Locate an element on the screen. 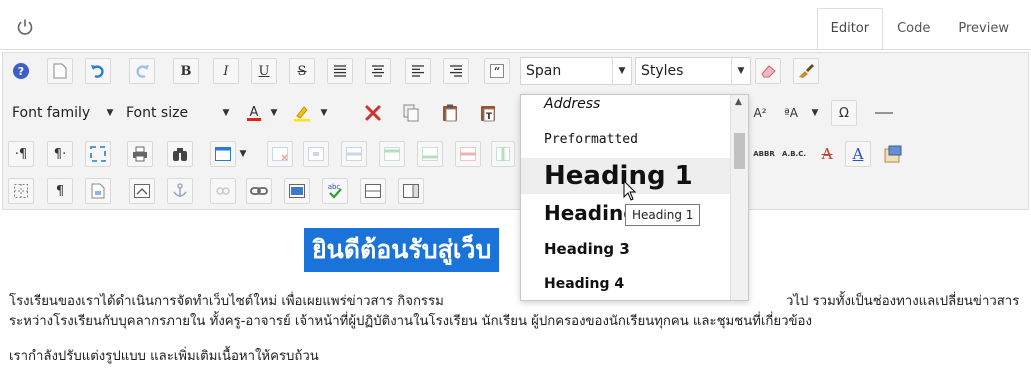 The width and height of the screenshot is (1031, 373). table-insert-row-icon is located at coordinates (392, 154).